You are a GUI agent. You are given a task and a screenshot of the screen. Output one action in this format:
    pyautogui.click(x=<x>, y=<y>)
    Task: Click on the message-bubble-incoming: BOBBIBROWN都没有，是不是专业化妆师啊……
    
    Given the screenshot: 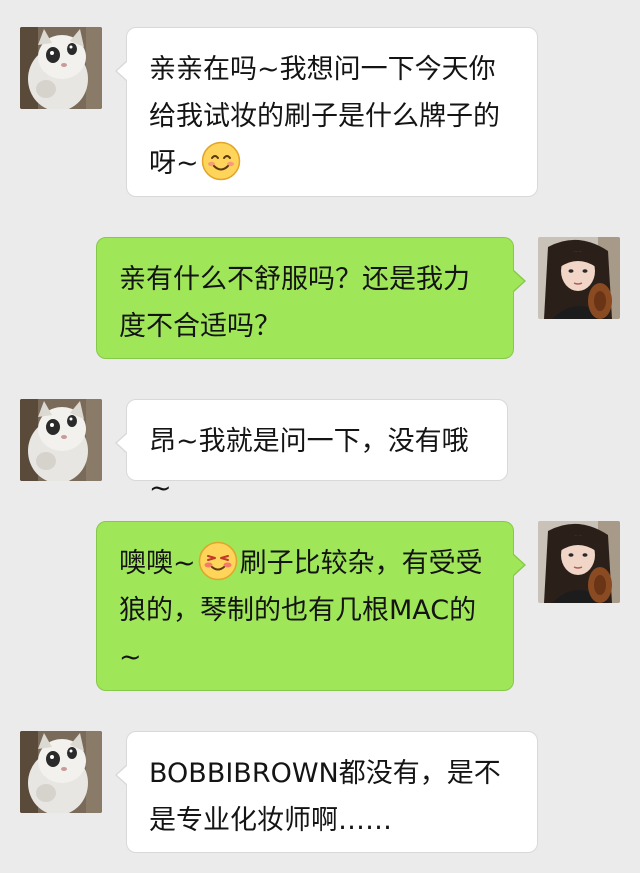 What is the action you would take?
    pyautogui.click(x=326, y=792)
    